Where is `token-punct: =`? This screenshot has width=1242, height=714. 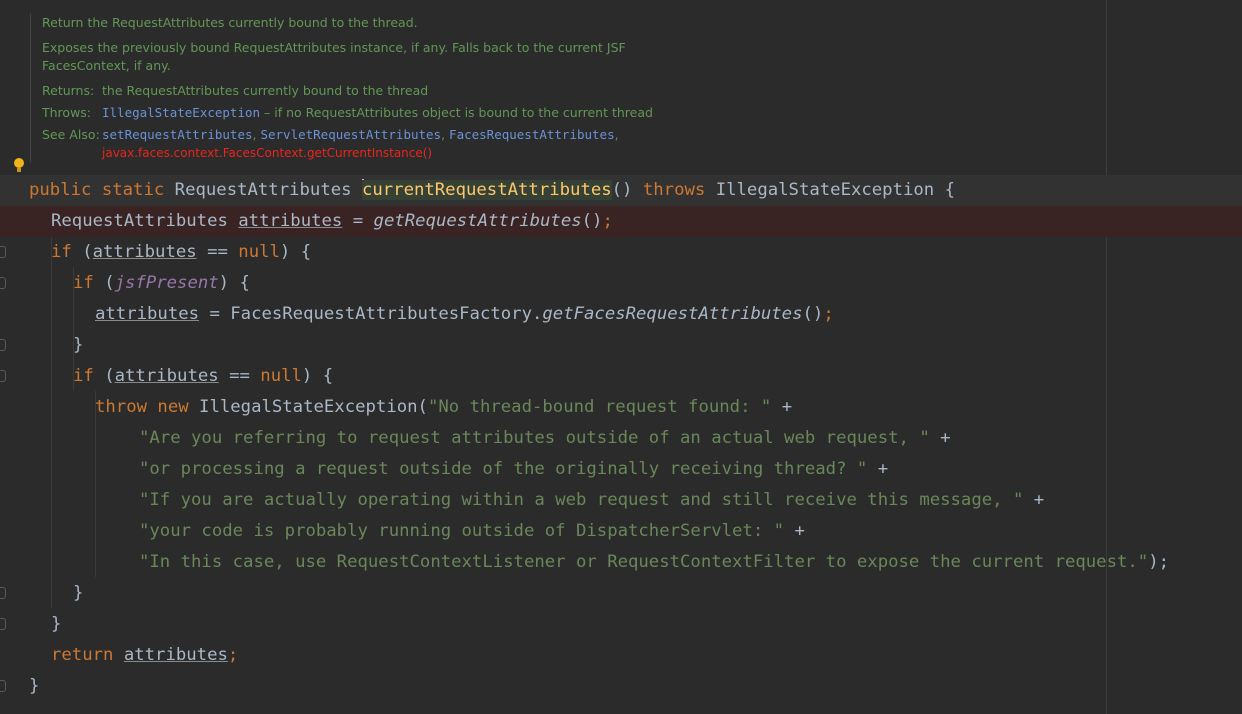 token-punct: = is located at coordinates (358, 221).